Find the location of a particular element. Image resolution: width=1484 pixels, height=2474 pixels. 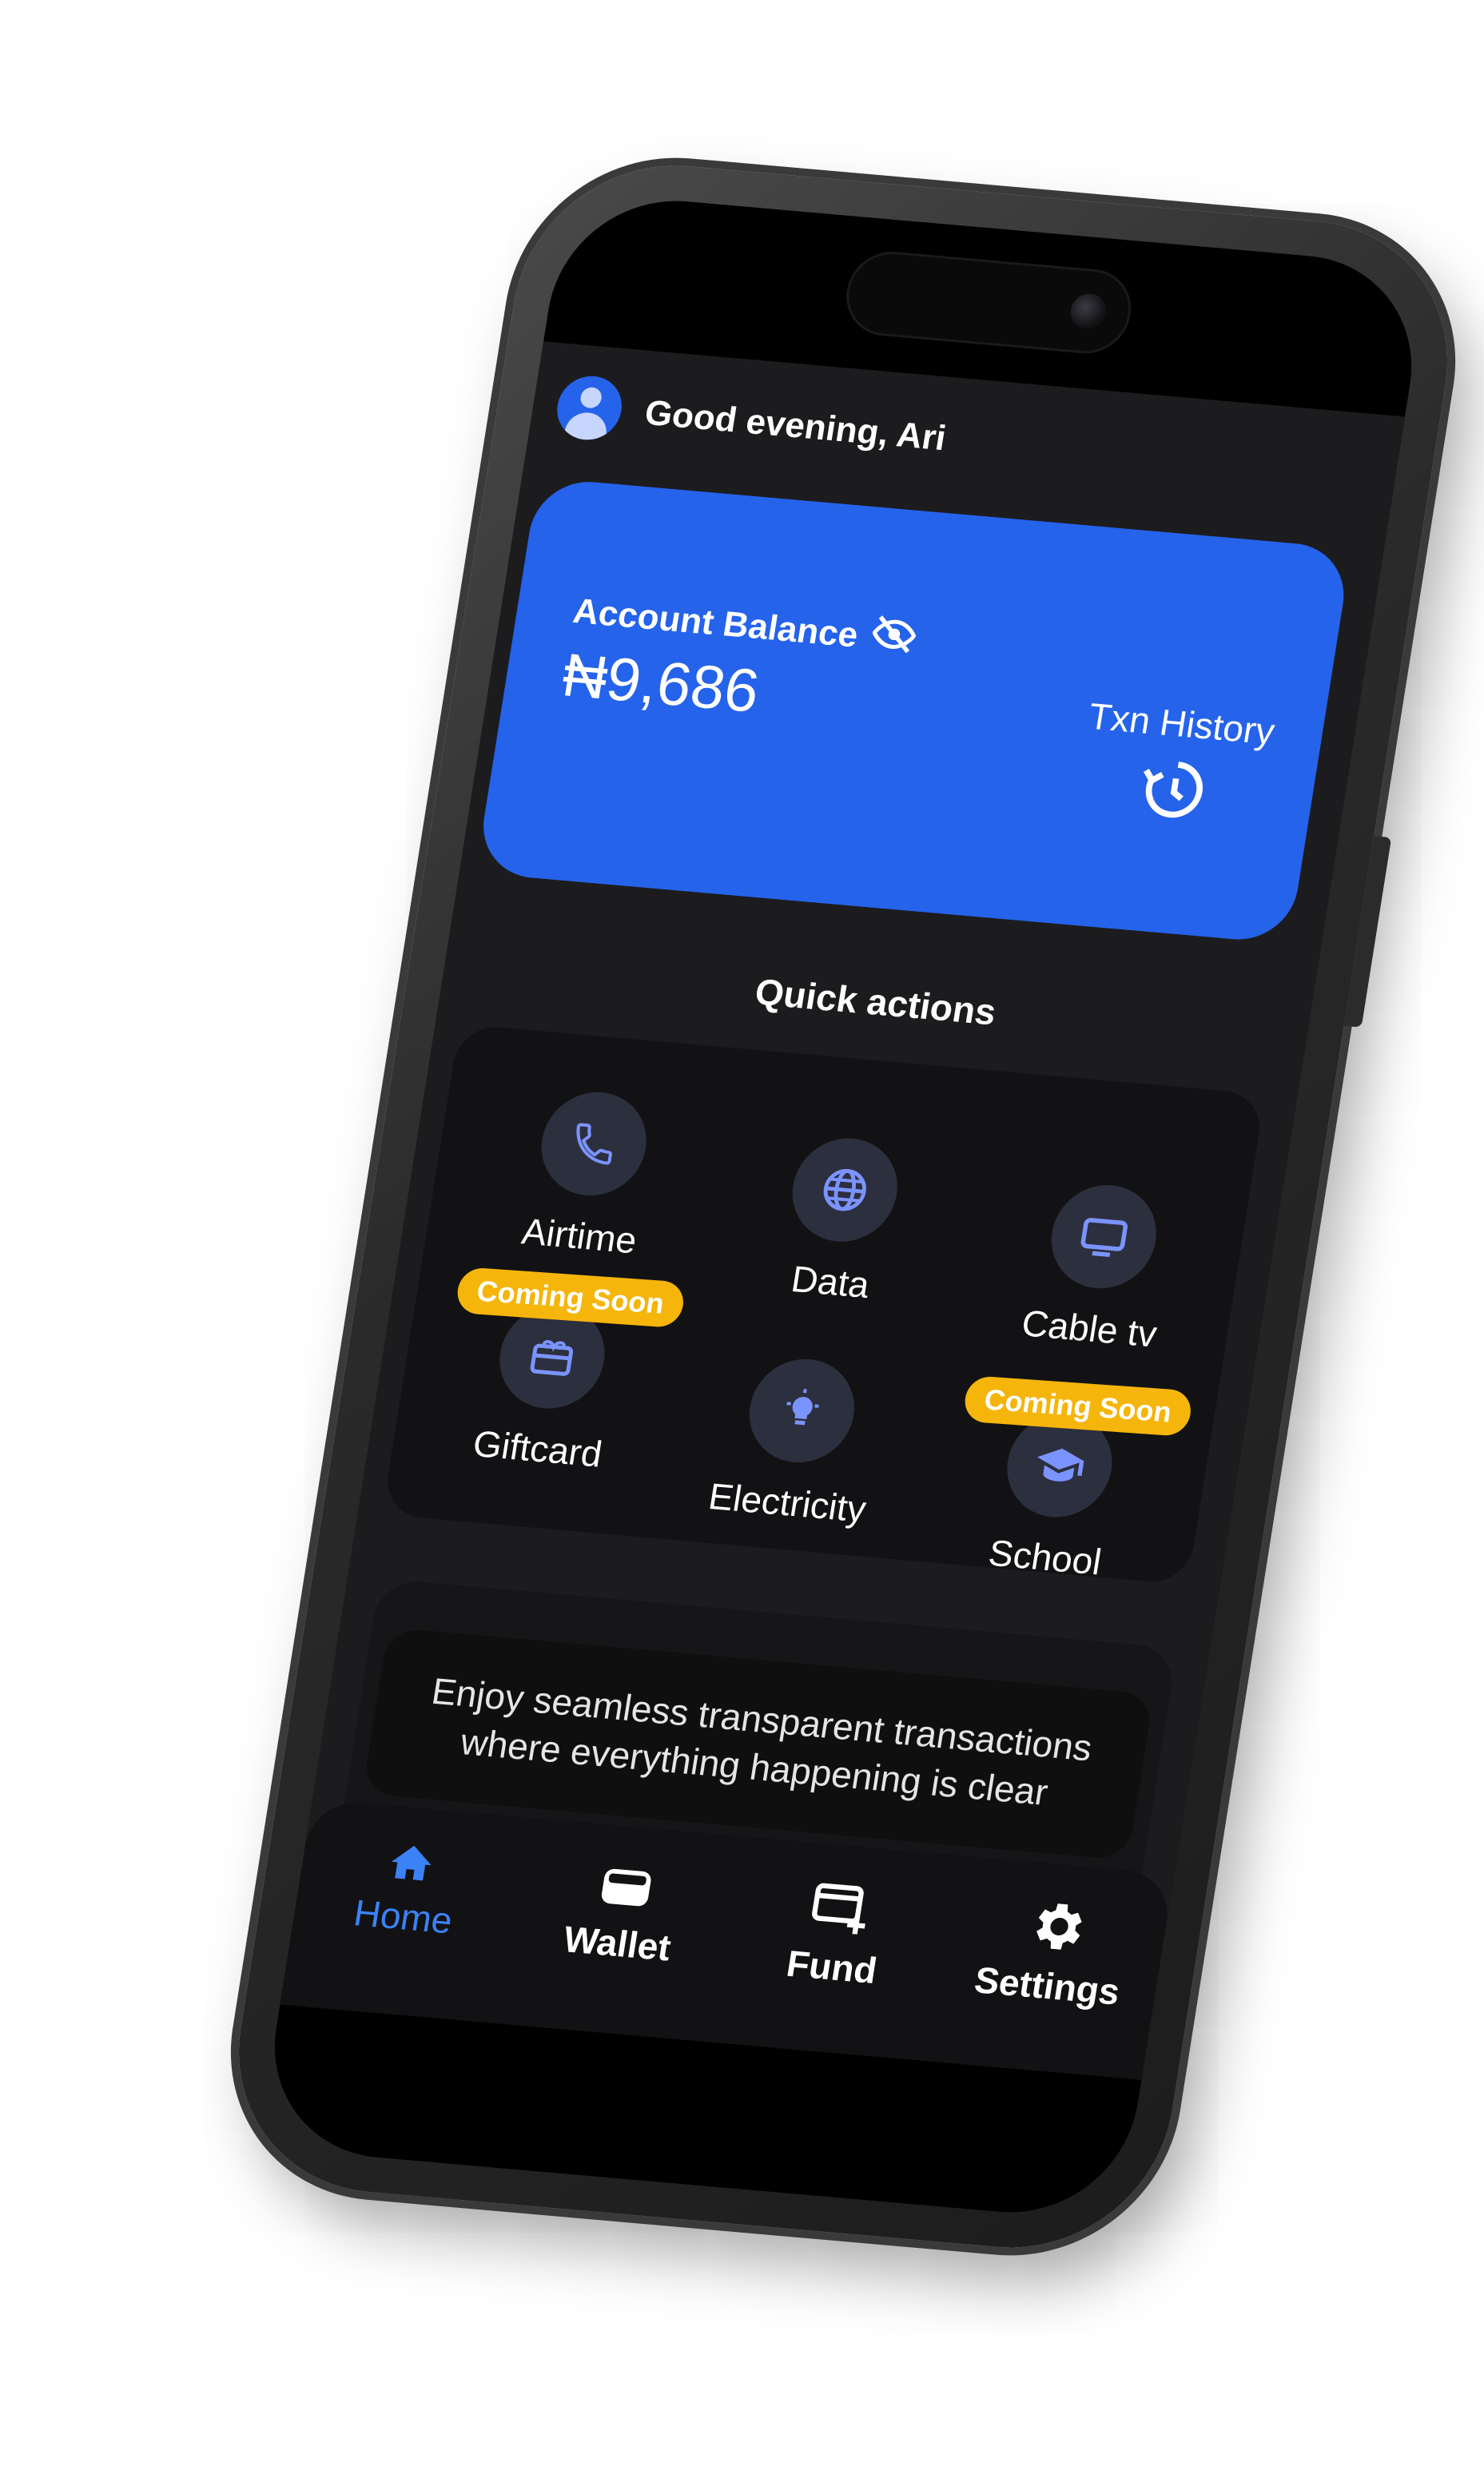

quick-action-data: Data is located at coordinates (840, 1220).